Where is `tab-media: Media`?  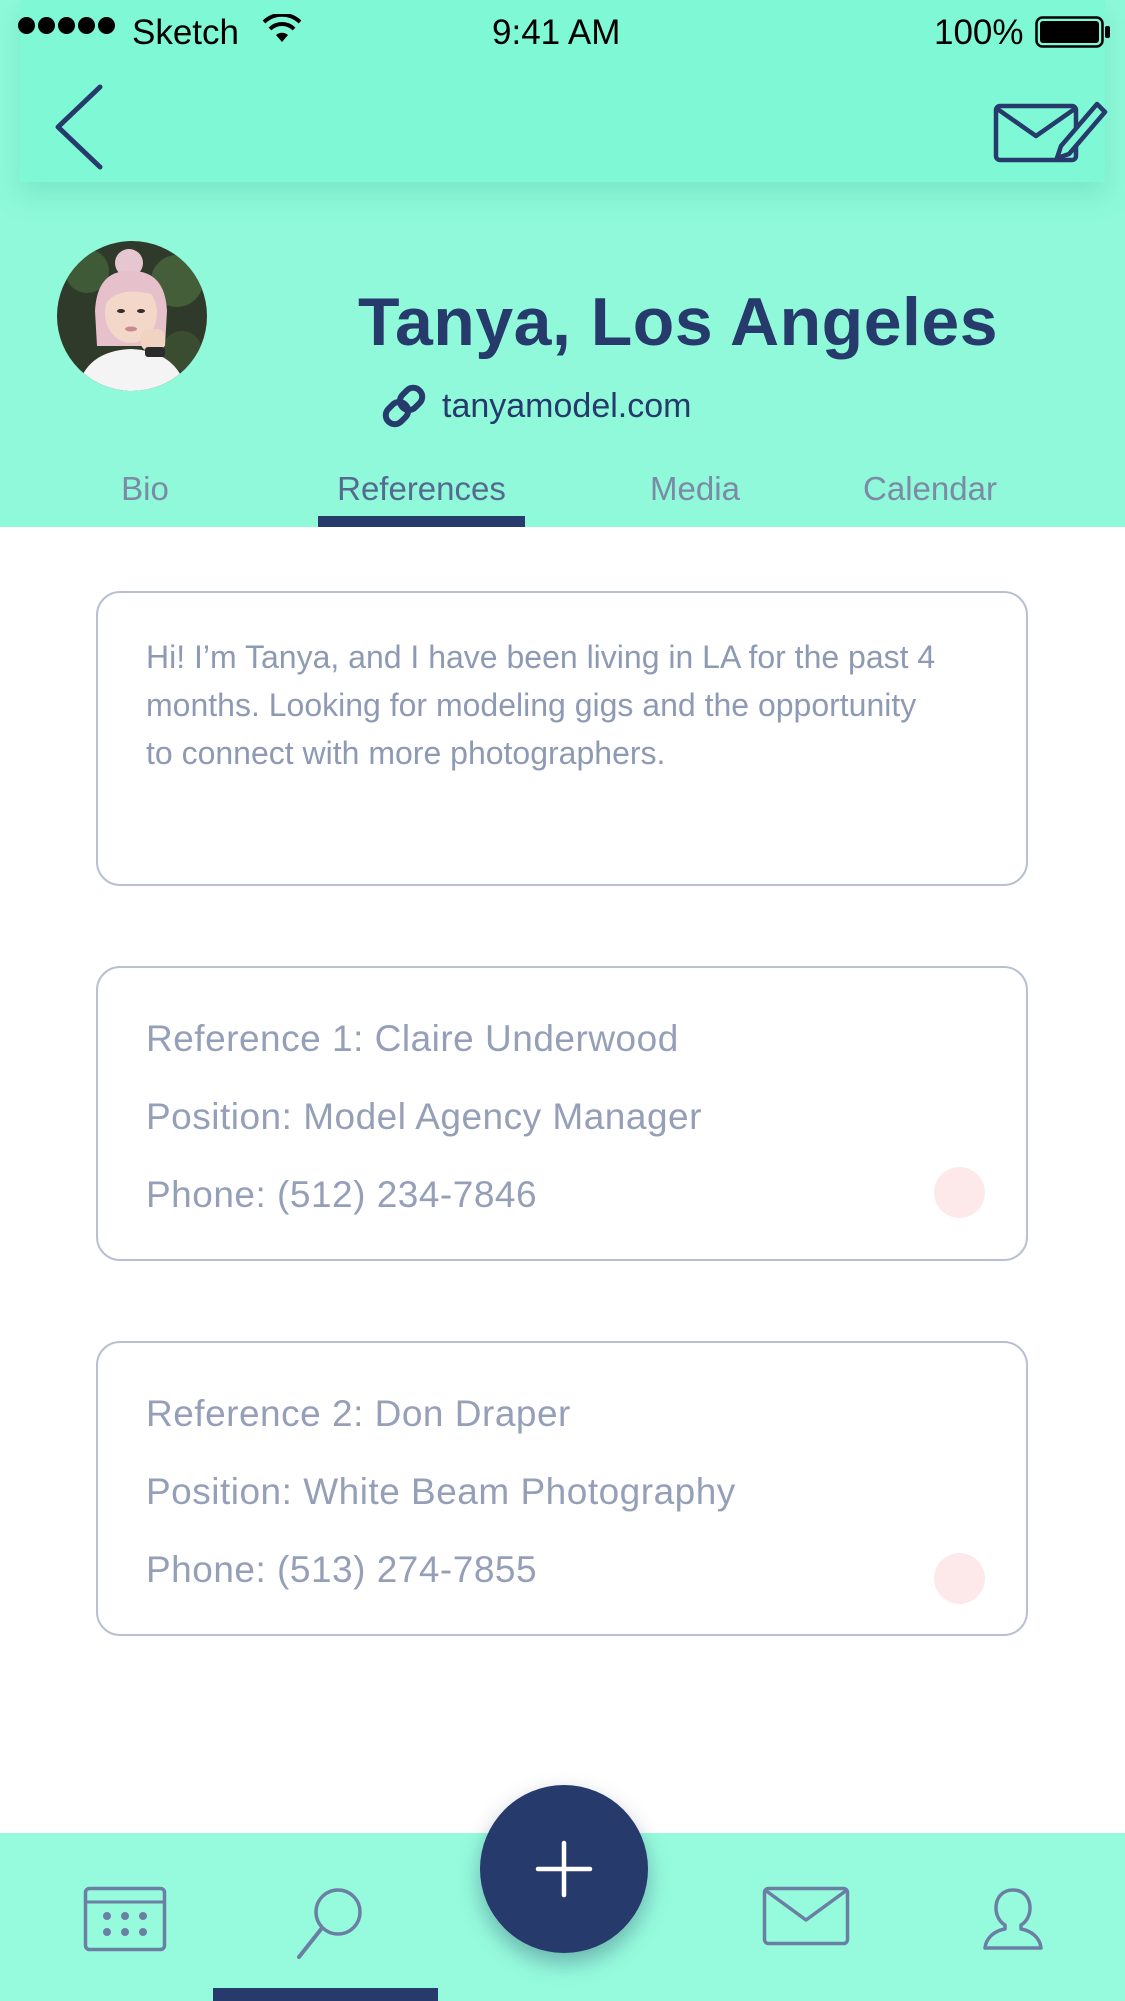
tab-media: Media is located at coordinates (695, 496).